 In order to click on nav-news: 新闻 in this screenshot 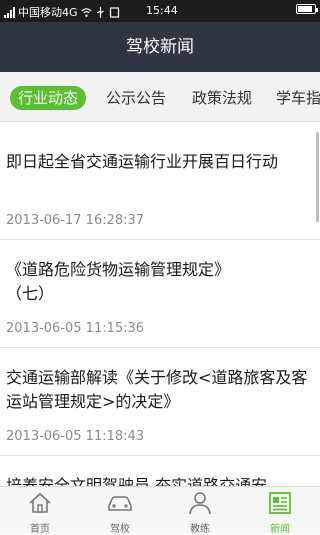, I will do `click(280, 511)`.